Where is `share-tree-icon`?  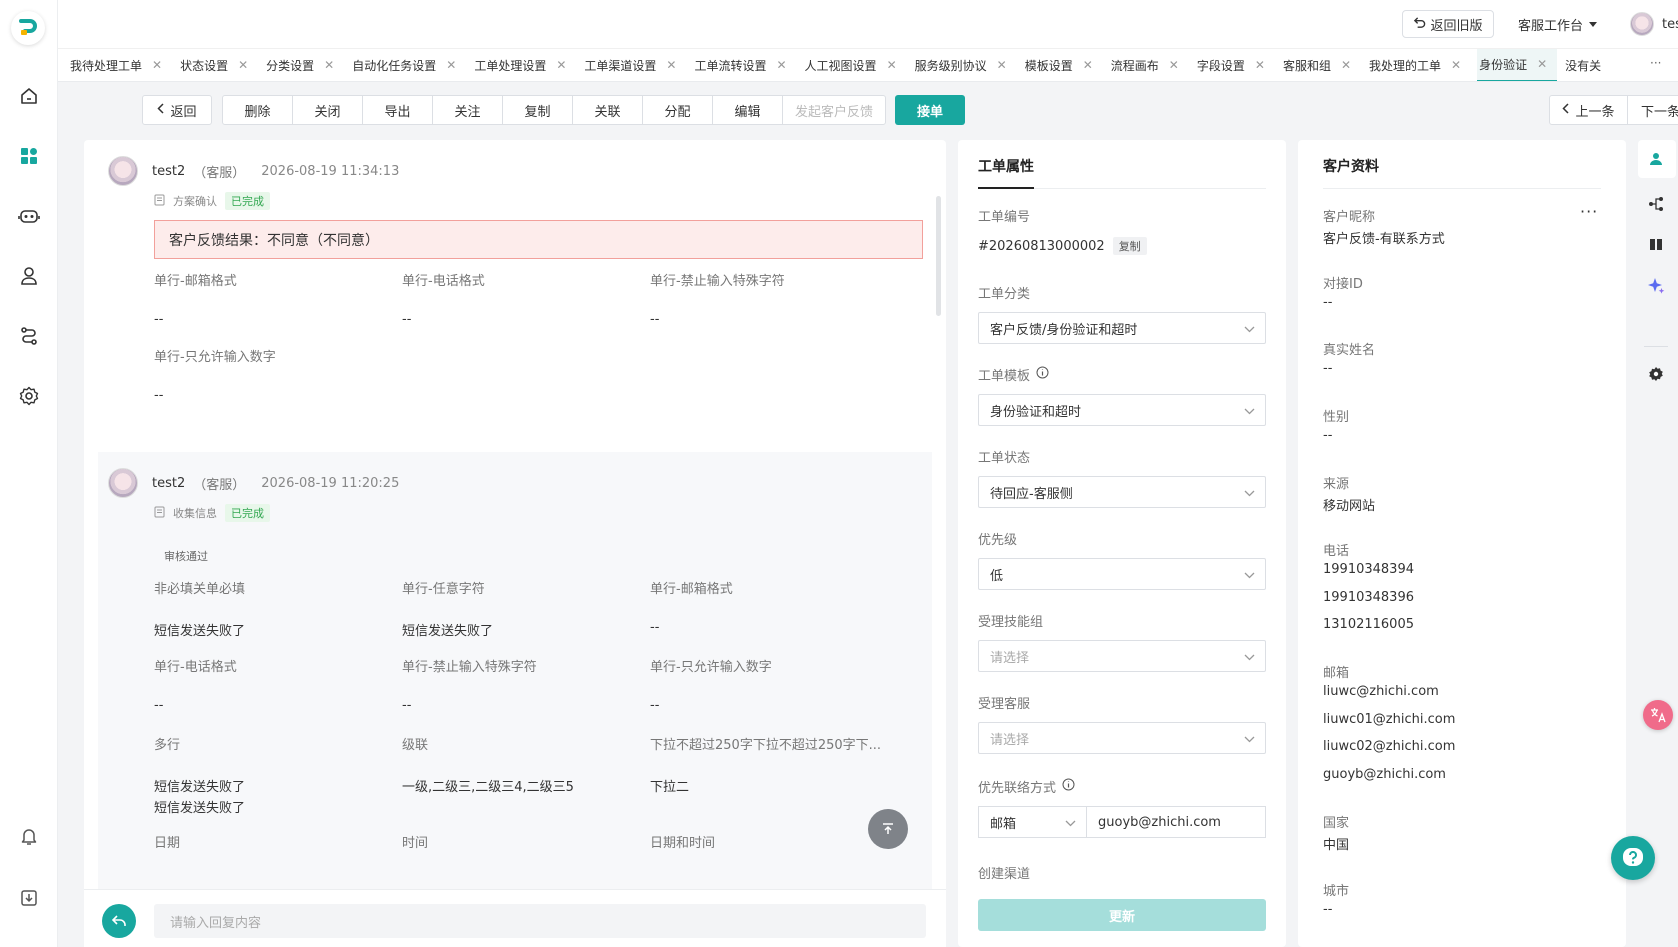 share-tree-icon is located at coordinates (1656, 204).